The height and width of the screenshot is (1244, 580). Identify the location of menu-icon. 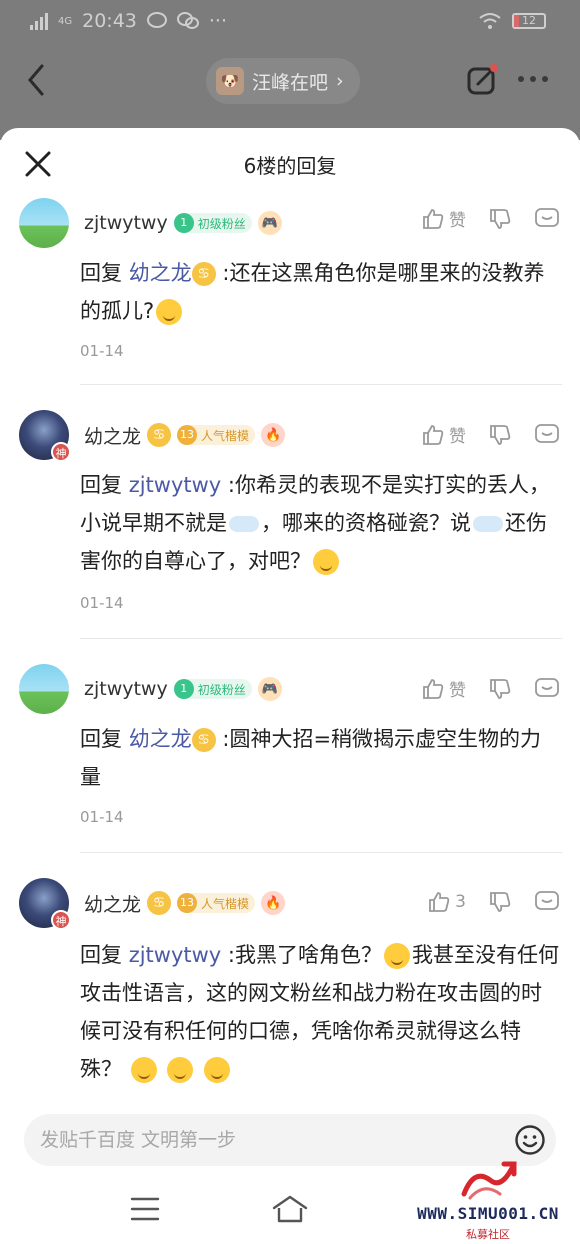
(145, 1209).